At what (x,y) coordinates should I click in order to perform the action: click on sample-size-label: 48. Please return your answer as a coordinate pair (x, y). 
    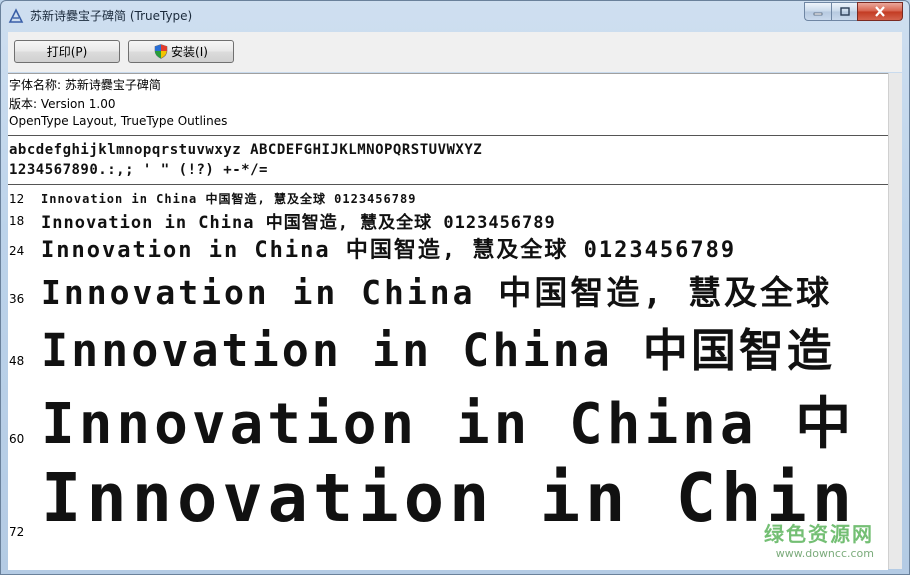
    Looking at the image, I should click on (17, 361).